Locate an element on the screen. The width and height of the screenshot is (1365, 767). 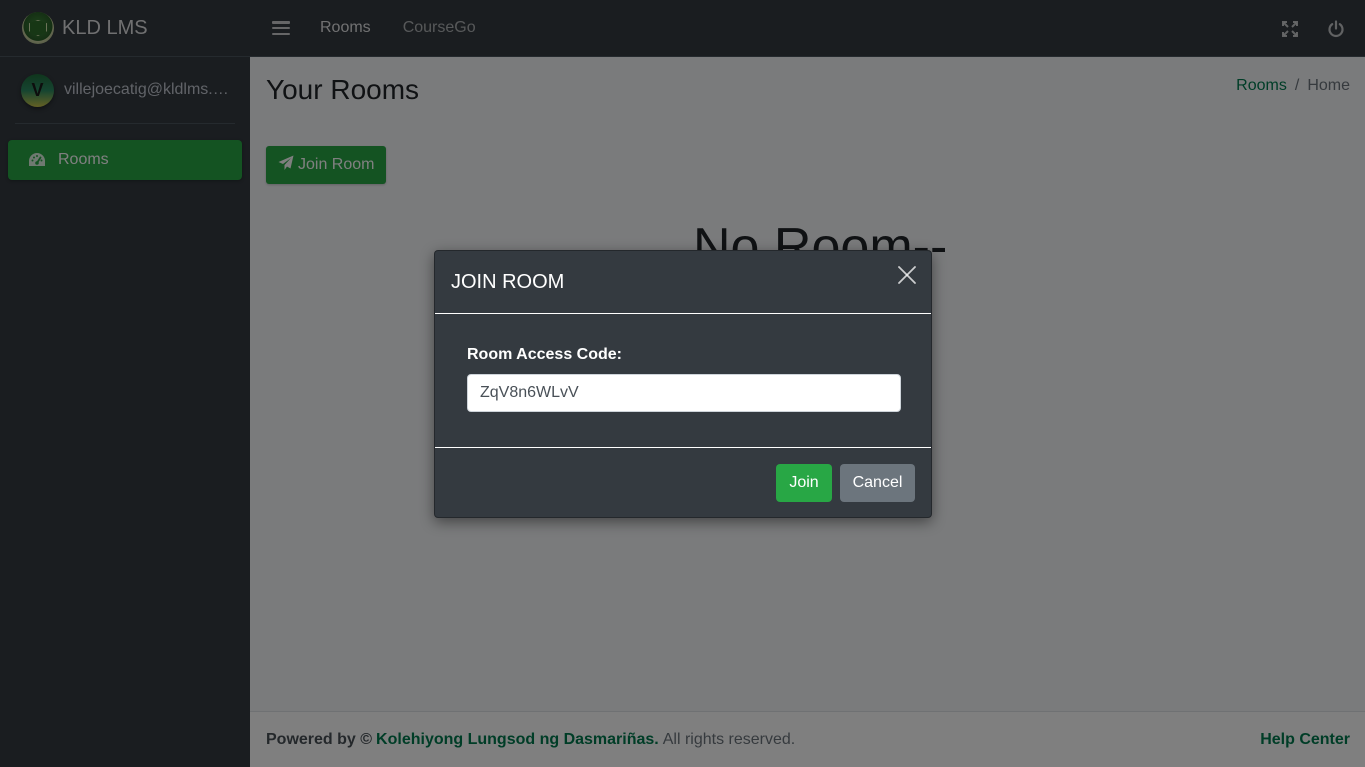
modal-title: JOIN ROOM is located at coordinates (508, 281).